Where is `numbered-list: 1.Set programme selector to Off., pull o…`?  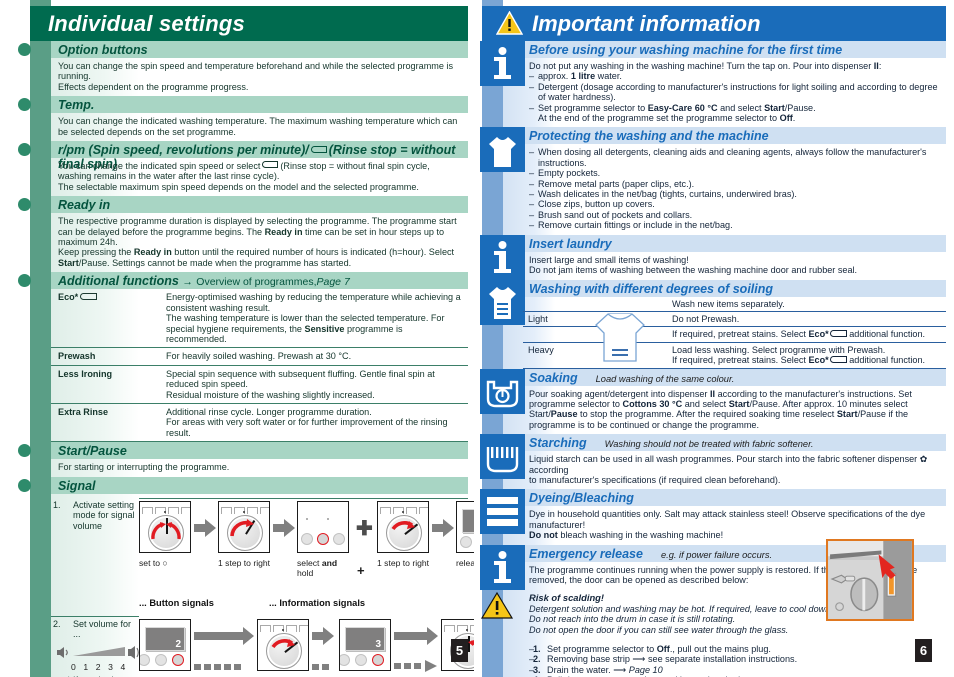 numbered-list: 1.Set programme selector to Off., pull o… is located at coordinates (734, 660).